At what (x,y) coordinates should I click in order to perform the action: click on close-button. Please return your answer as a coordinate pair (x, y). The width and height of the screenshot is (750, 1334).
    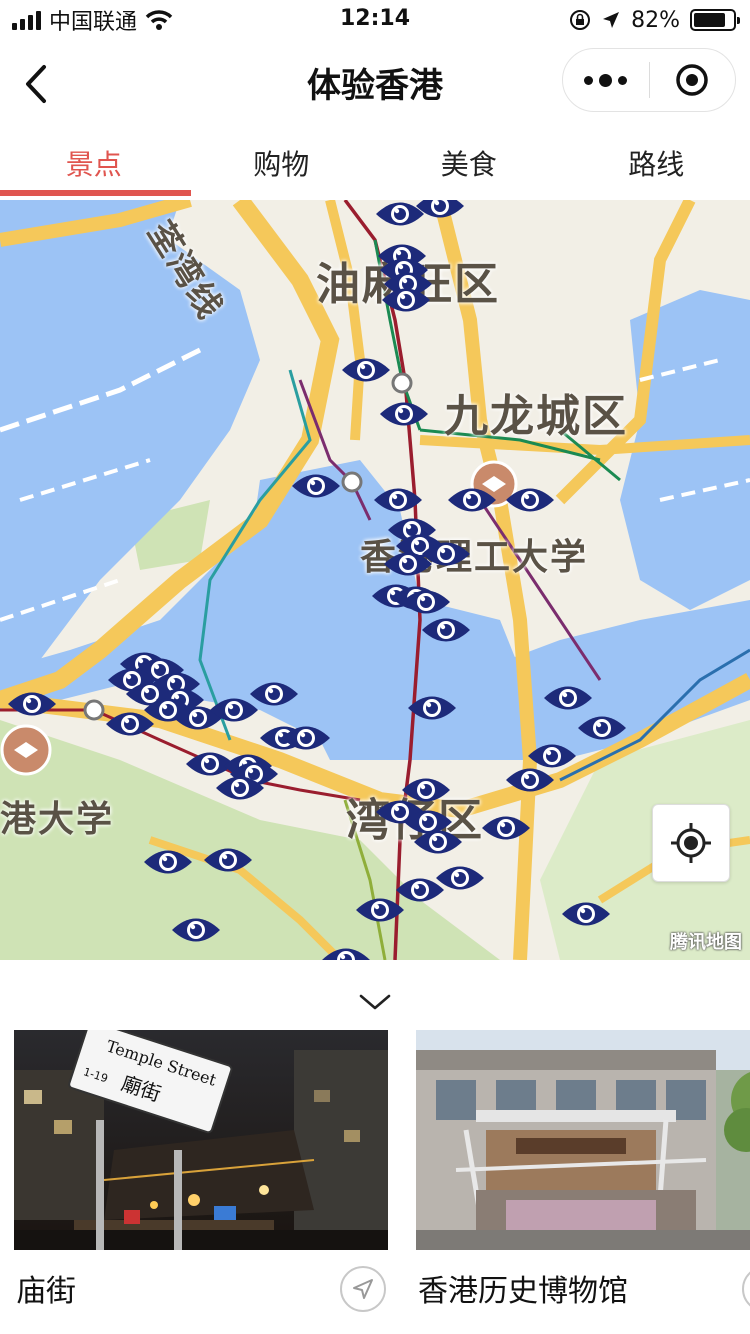
    Looking at the image, I should click on (693, 80).